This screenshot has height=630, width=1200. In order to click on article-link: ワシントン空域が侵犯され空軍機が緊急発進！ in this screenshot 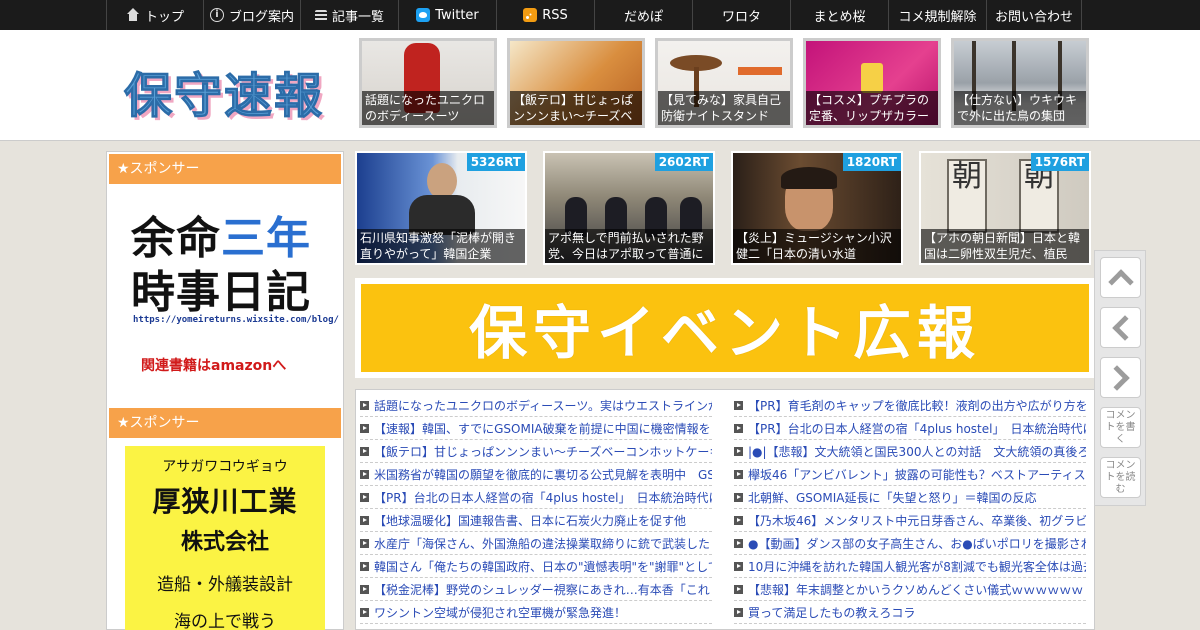, I will do `click(500, 612)`.